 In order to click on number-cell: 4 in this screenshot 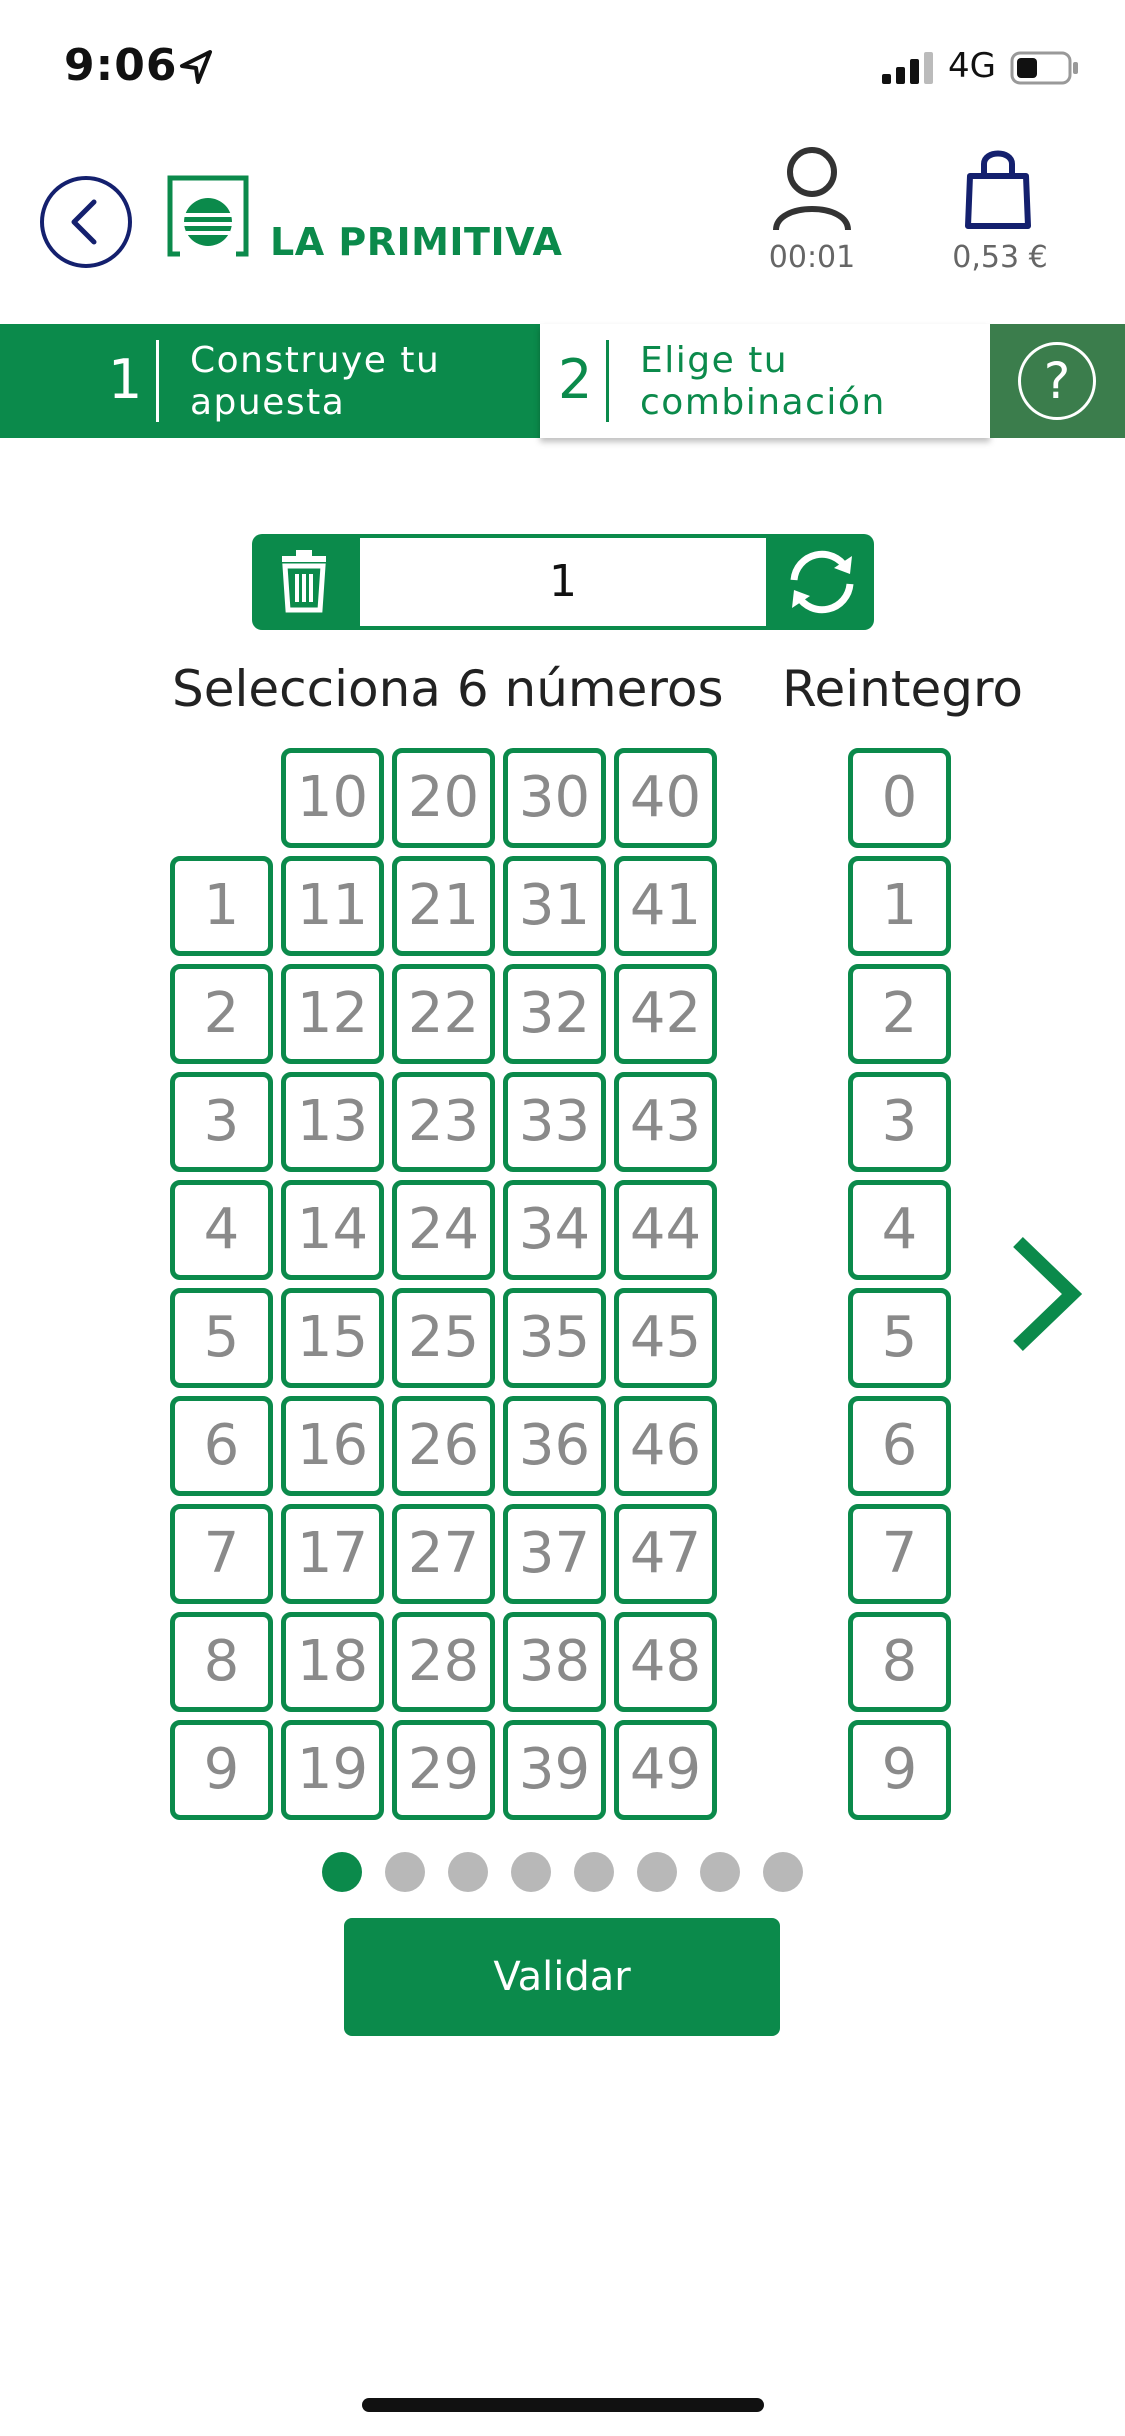, I will do `click(221, 1230)`.